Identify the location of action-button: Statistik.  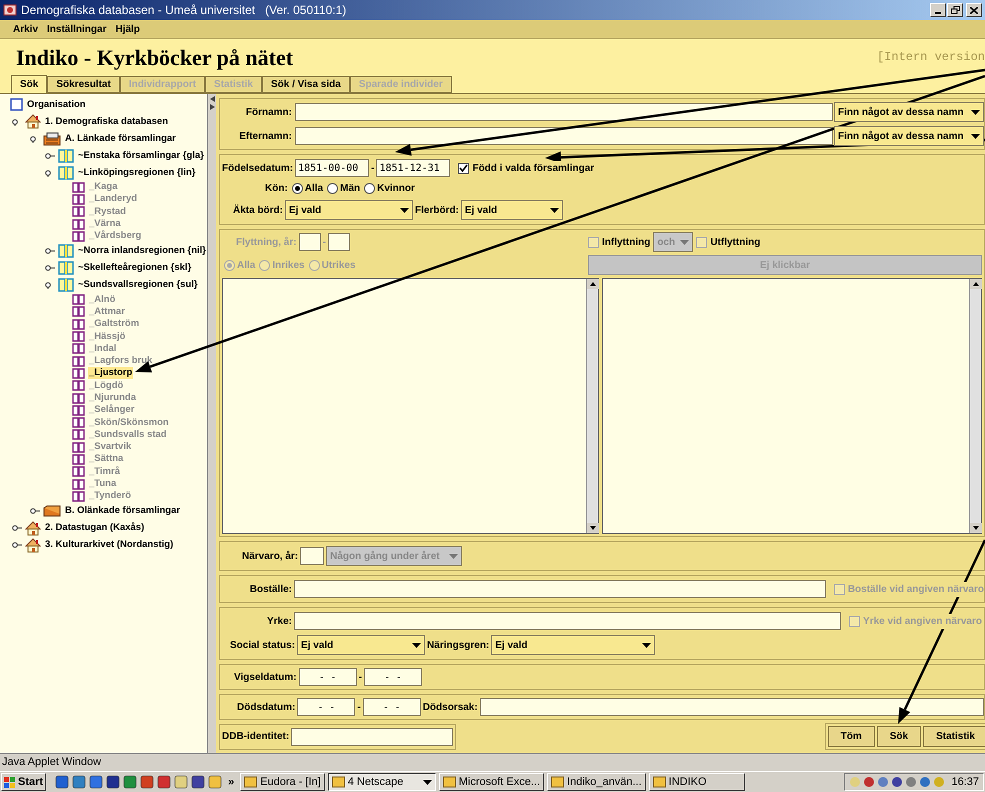
(954, 736).